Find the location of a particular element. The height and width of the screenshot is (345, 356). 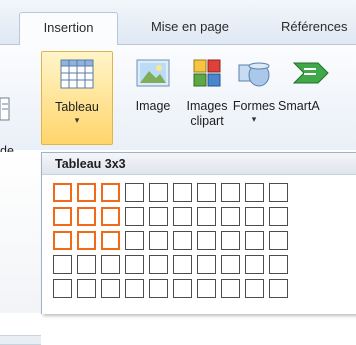

tab-mise-en-page: Mise en page is located at coordinates (190, 28).